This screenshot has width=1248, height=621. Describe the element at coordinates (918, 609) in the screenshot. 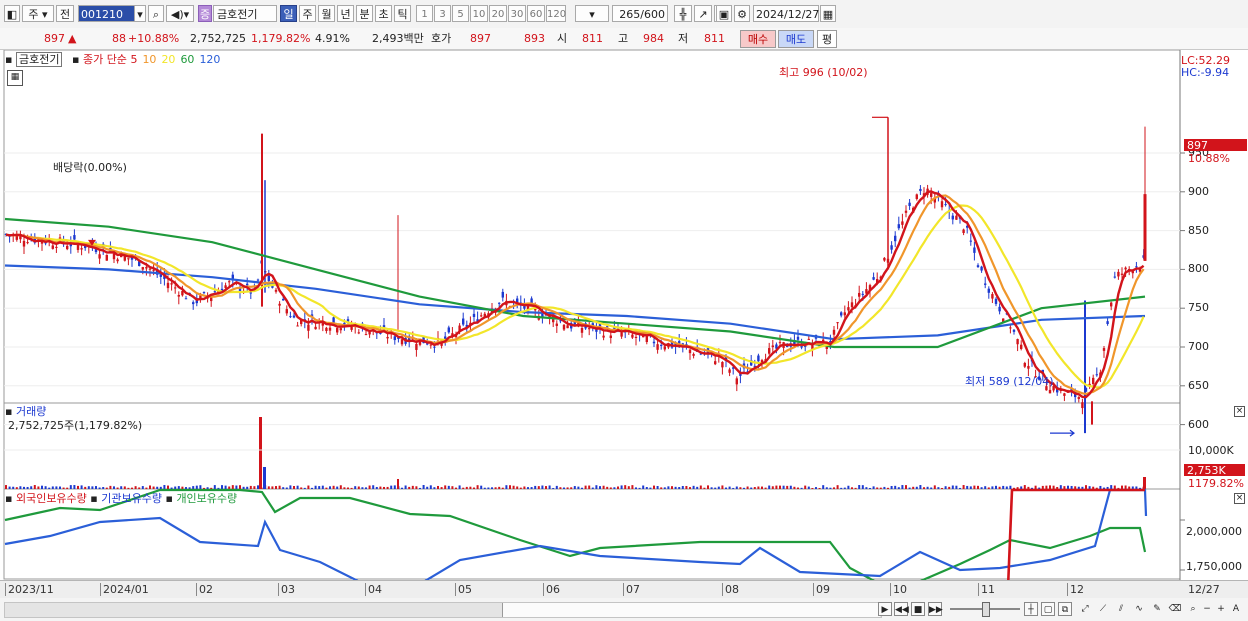

I see `stop-icon: ■` at that location.